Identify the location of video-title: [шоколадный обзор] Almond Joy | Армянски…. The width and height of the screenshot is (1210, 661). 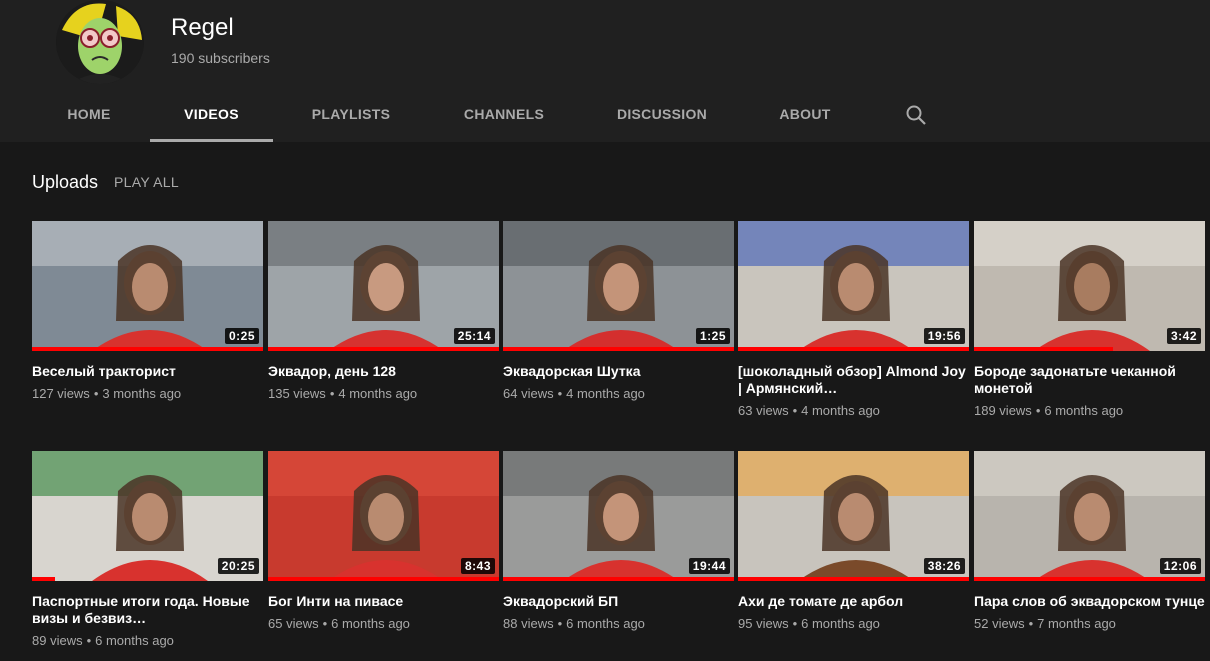
(853, 380).